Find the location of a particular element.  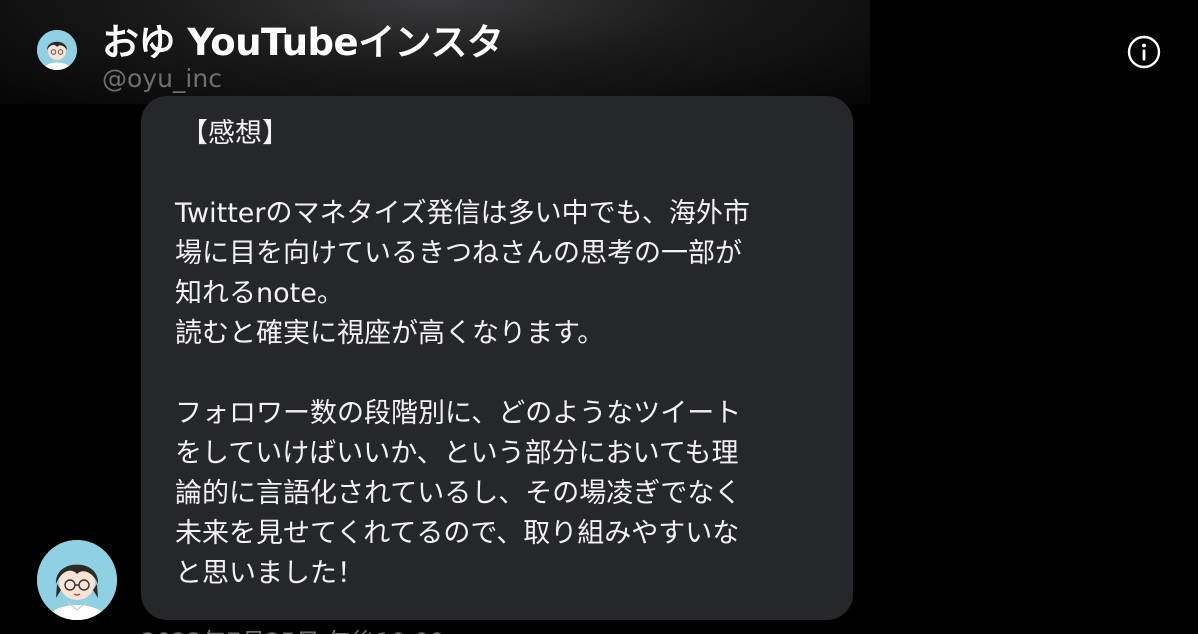

conversation-title: おゆ YouTubeインスタ is located at coordinates (303, 42).